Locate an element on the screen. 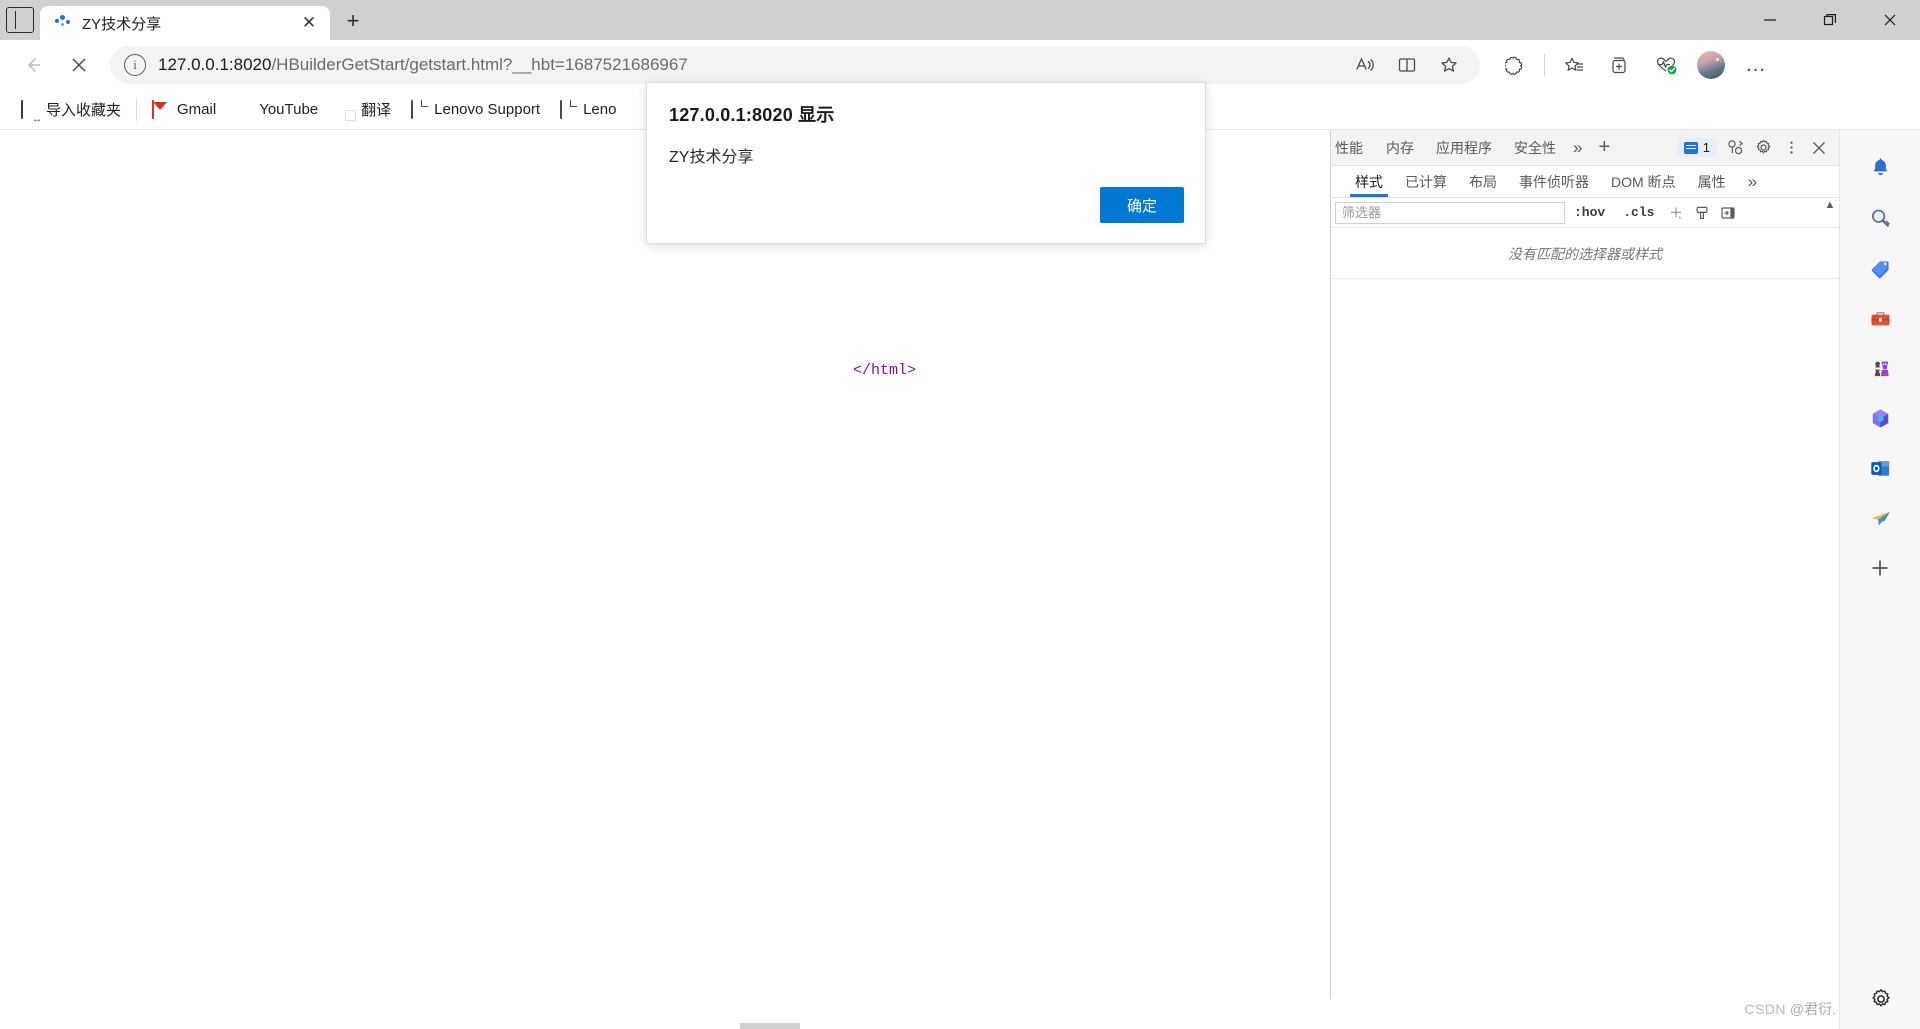 This screenshot has width=1920, height=1029. new-tab-button: + is located at coordinates (353, 21).